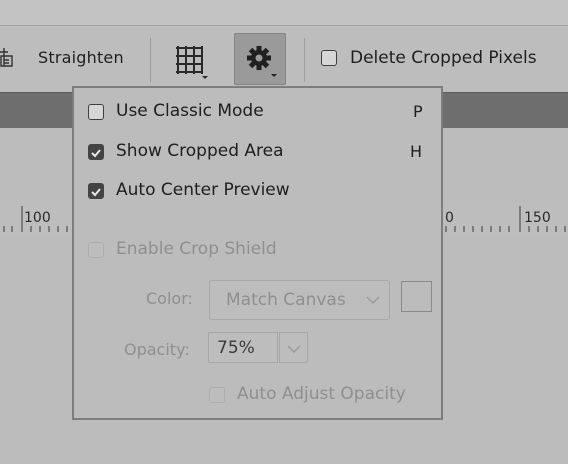 This screenshot has height=464, width=568. What do you see at coordinates (284, 13) in the screenshot?
I see `menu-strip` at bounding box center [284, 13].